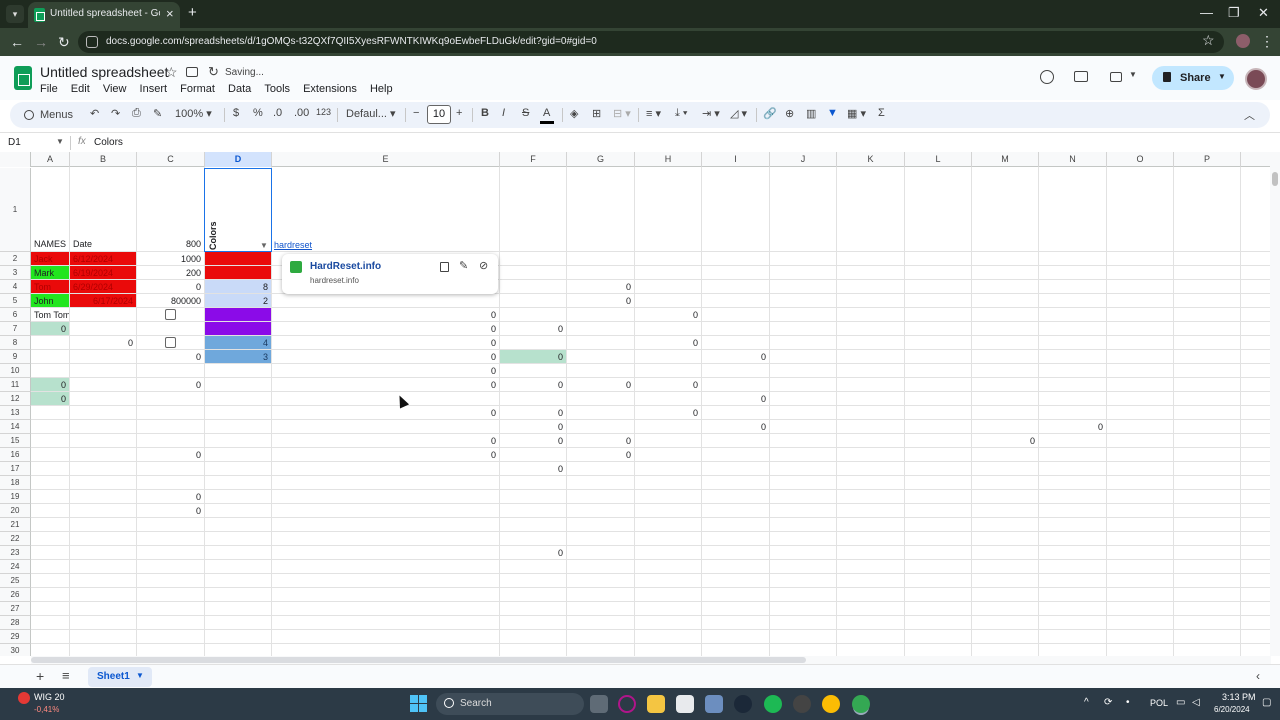  What do you see at coordinates (1128, 702) in the screenshot?
I see `mic-icon: •` at bounding box center [1128, 702].